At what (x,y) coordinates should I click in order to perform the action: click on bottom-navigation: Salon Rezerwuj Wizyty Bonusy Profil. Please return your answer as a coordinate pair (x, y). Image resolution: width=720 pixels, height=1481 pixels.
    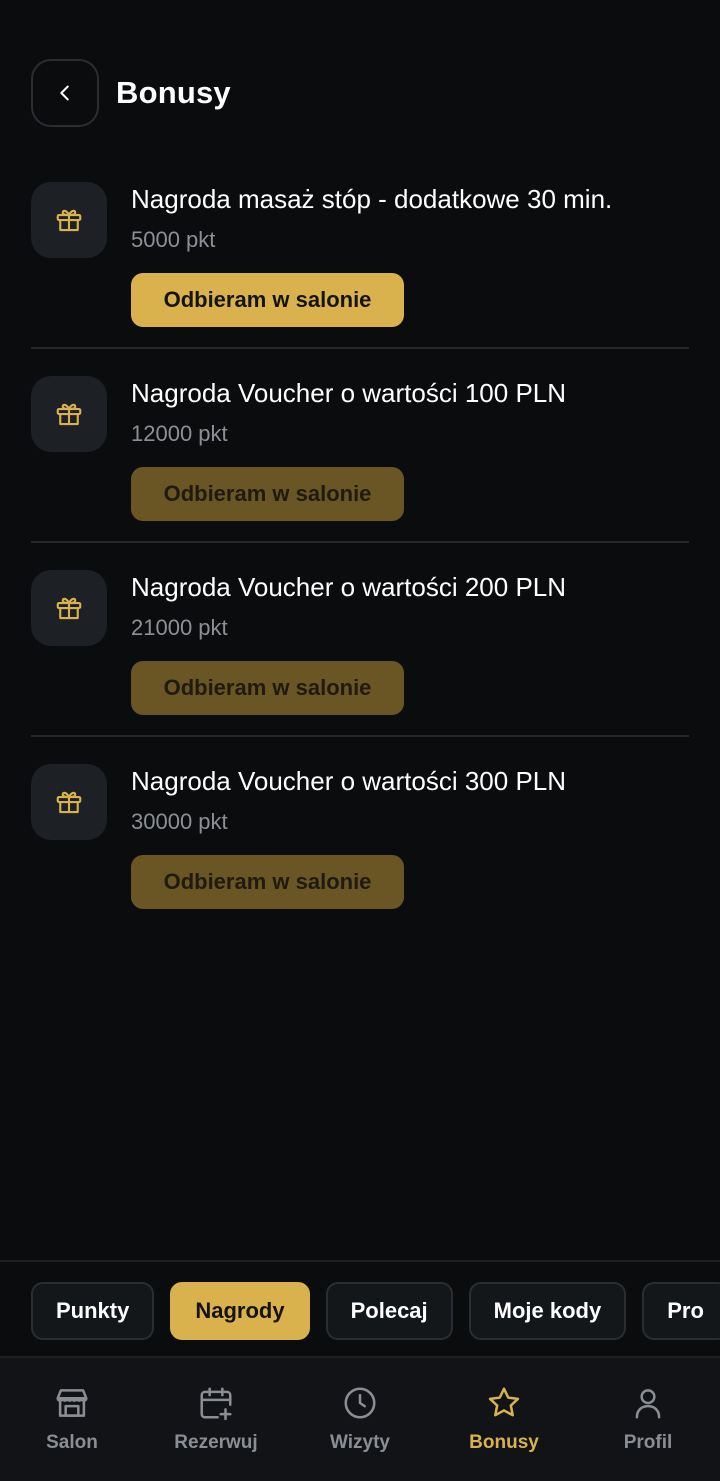
    Looking at the image, I should click on (360, 1419).